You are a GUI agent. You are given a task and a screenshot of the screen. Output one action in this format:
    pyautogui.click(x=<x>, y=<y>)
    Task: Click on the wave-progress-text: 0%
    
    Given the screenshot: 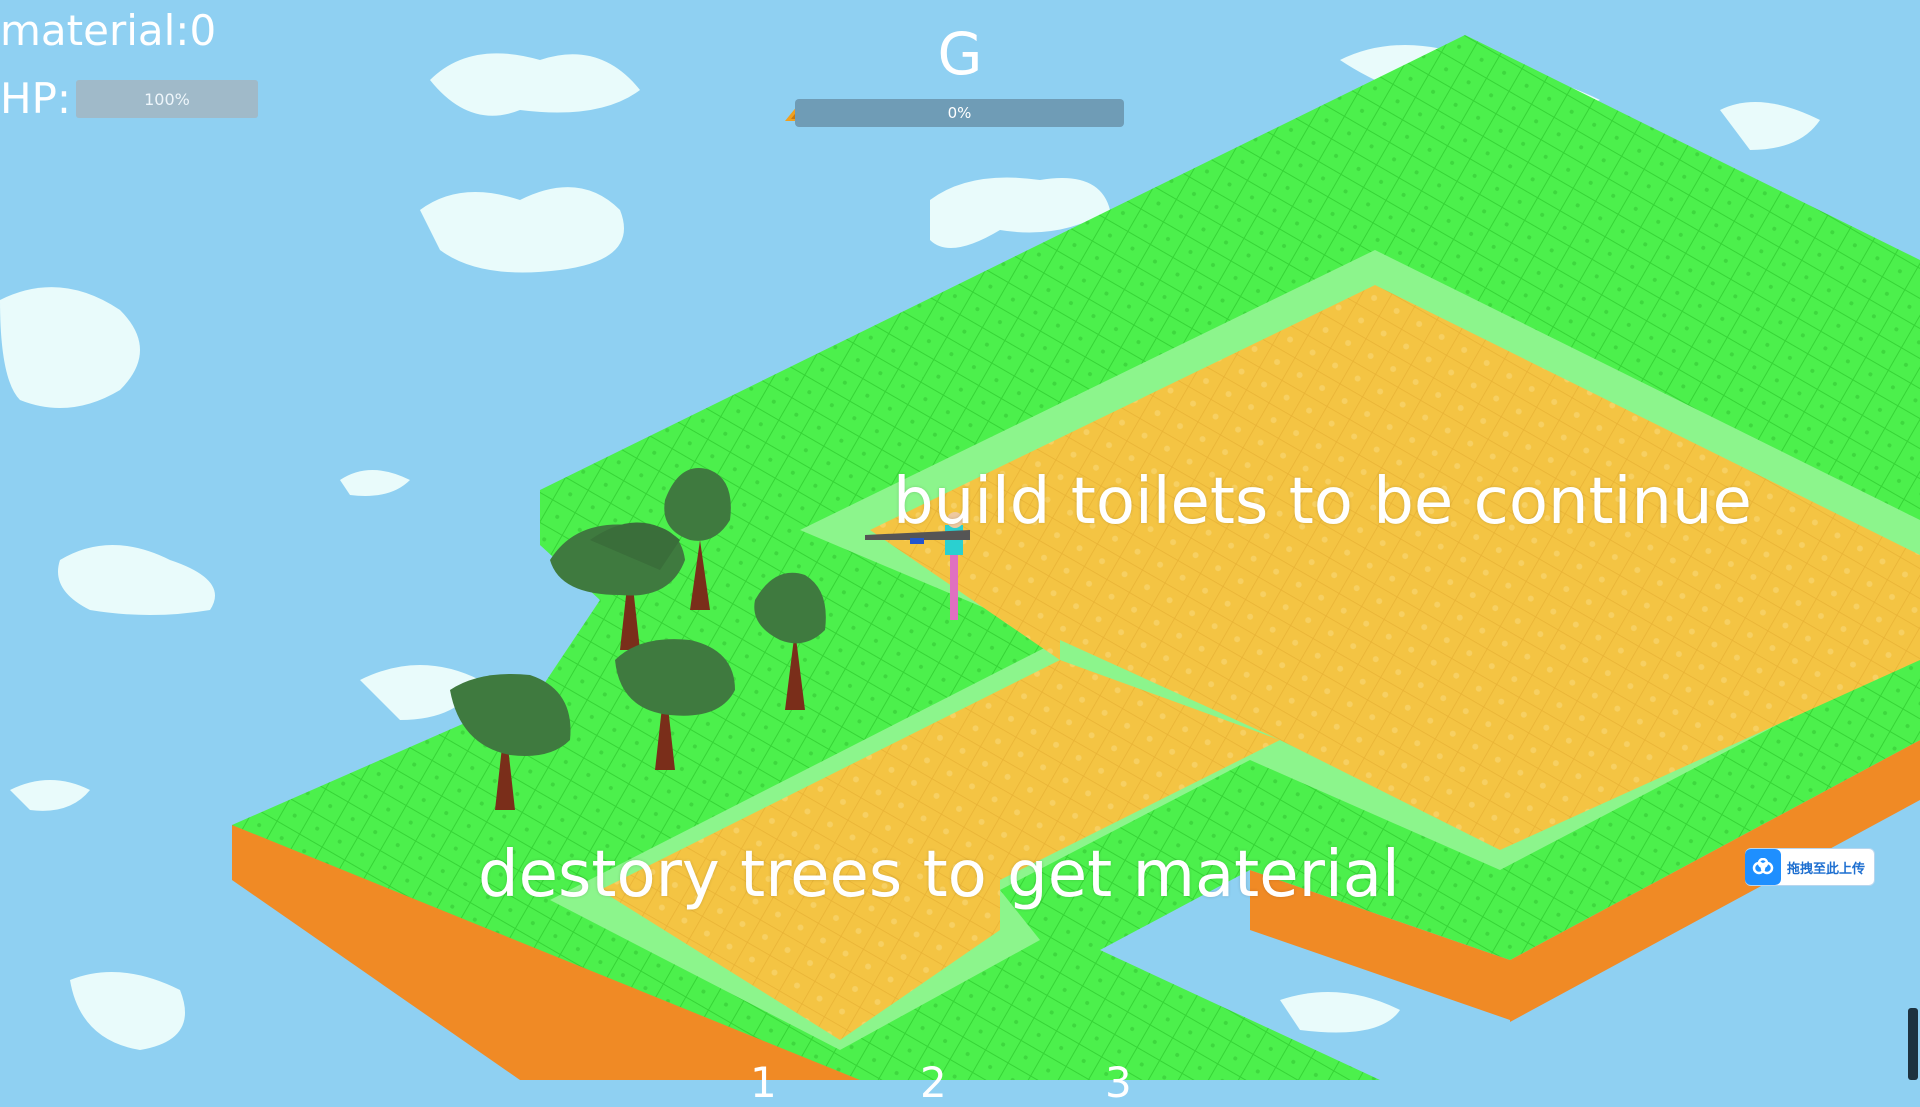 What is the action you would take?
    pyautogui.click(x=959, y=113)
    